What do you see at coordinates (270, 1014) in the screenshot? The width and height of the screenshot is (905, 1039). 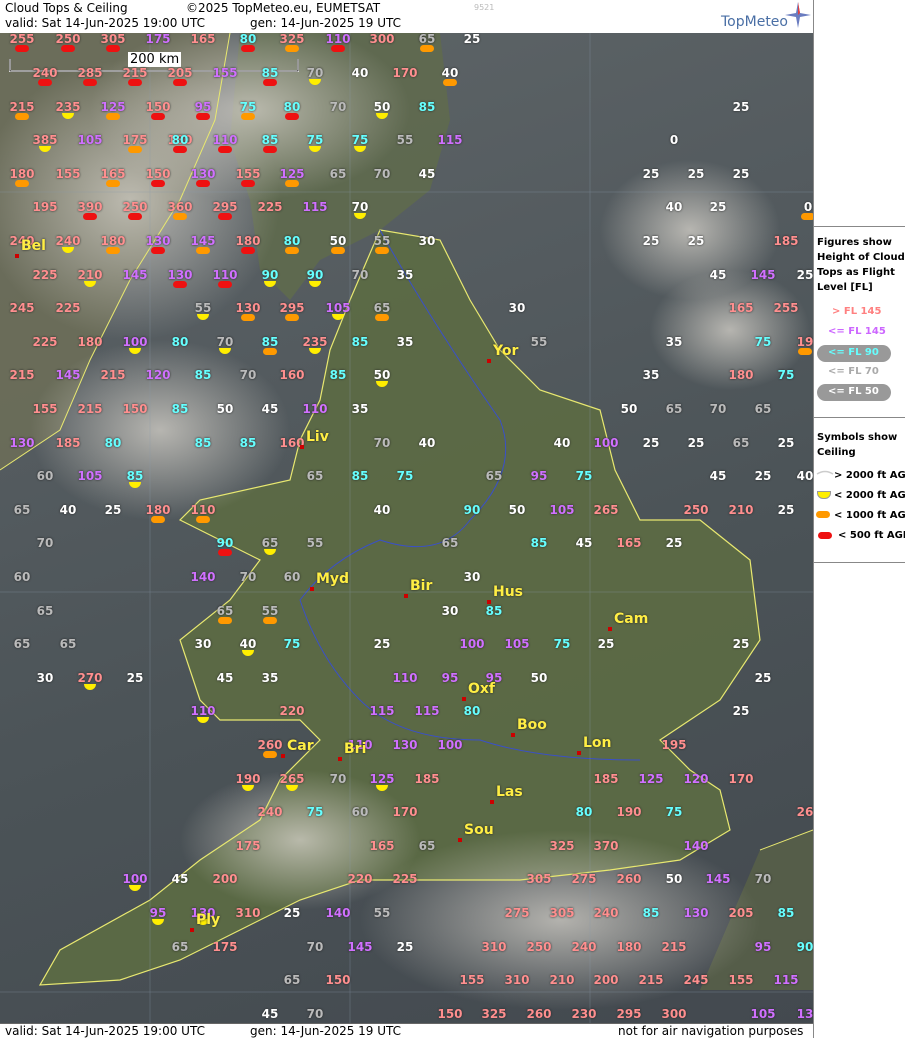 I see `cloud-top-label: 45` at bounding box center [270, 1014].